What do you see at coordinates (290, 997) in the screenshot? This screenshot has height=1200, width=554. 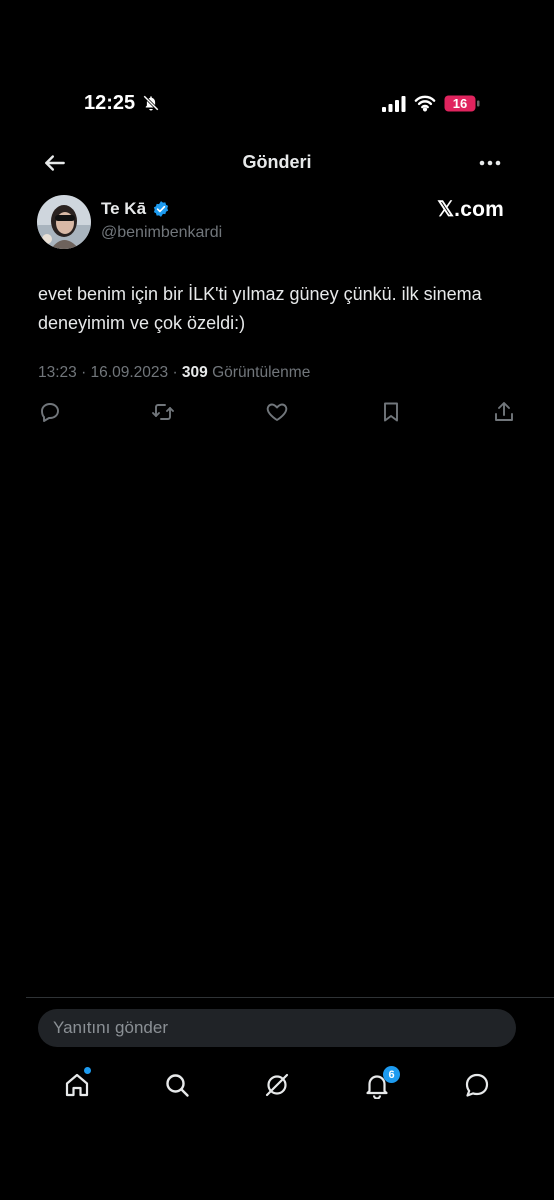 I see `compose-divider` at bounding box center [290, 997].